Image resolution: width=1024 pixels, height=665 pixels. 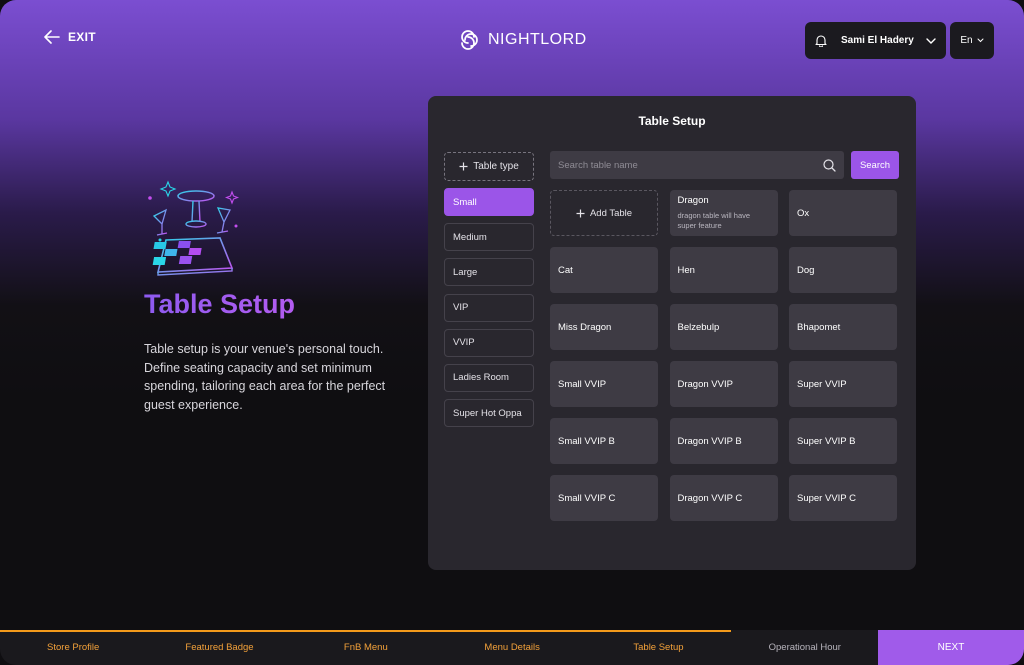 What do you see at coordinates (496, 166) in the screenshot?
I see `add-table-type-label: Table type` at bounding box center [496, 166].